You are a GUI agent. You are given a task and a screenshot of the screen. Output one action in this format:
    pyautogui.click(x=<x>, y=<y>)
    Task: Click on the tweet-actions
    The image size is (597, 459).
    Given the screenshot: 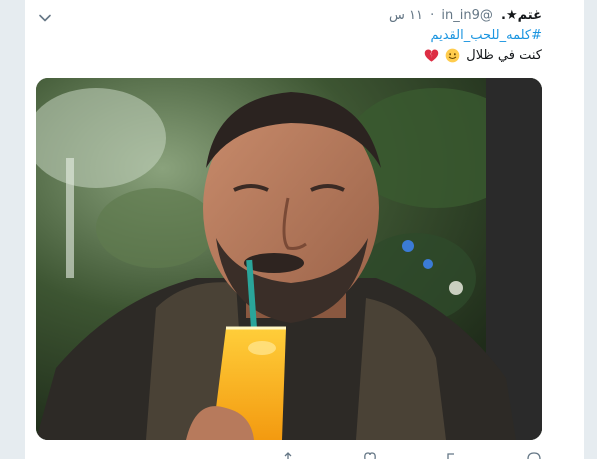 What is the action you would take?
    pyautogui.click(x=304, y=455)
    